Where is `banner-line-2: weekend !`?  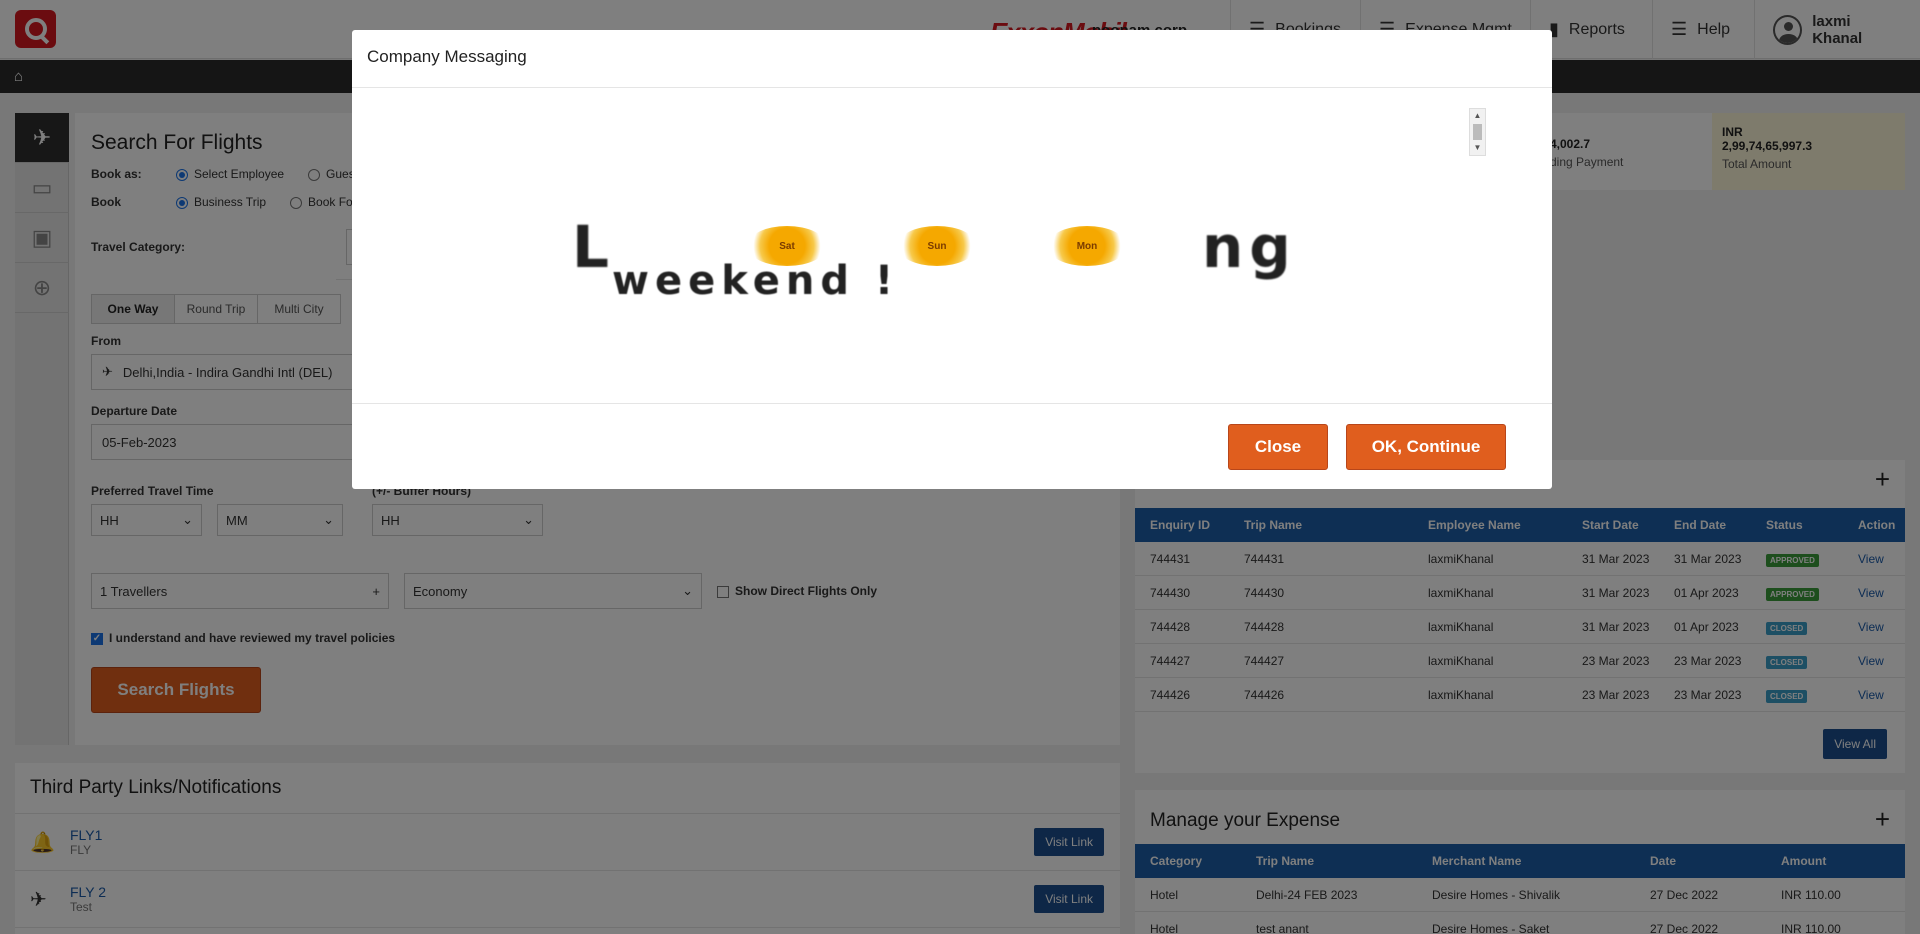
banner-line-2: weekend ! is located at coordinates (756, 281).